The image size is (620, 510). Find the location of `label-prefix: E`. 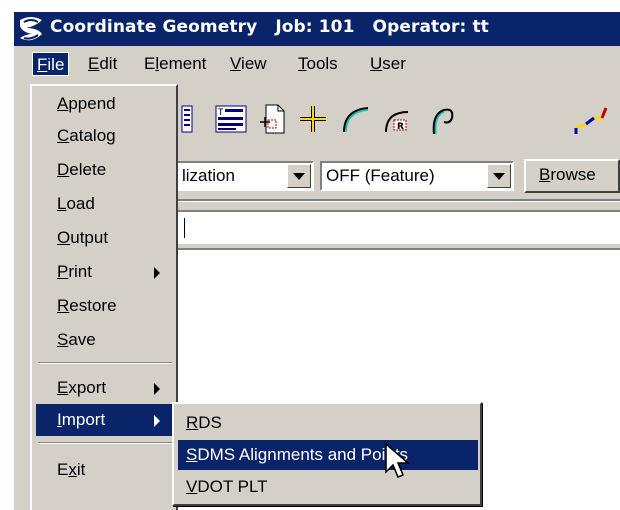

label-prefix: E is located at coordinates (63, 469).